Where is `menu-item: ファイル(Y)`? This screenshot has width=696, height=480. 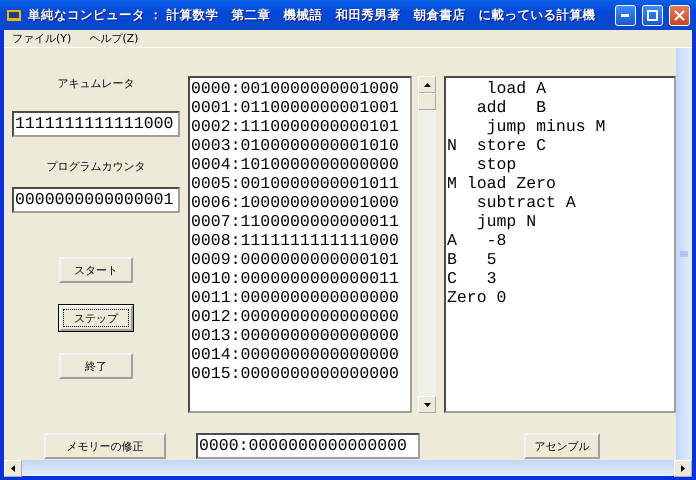
menu-item: ファイル(Y) is located at coordinates (42, 38).